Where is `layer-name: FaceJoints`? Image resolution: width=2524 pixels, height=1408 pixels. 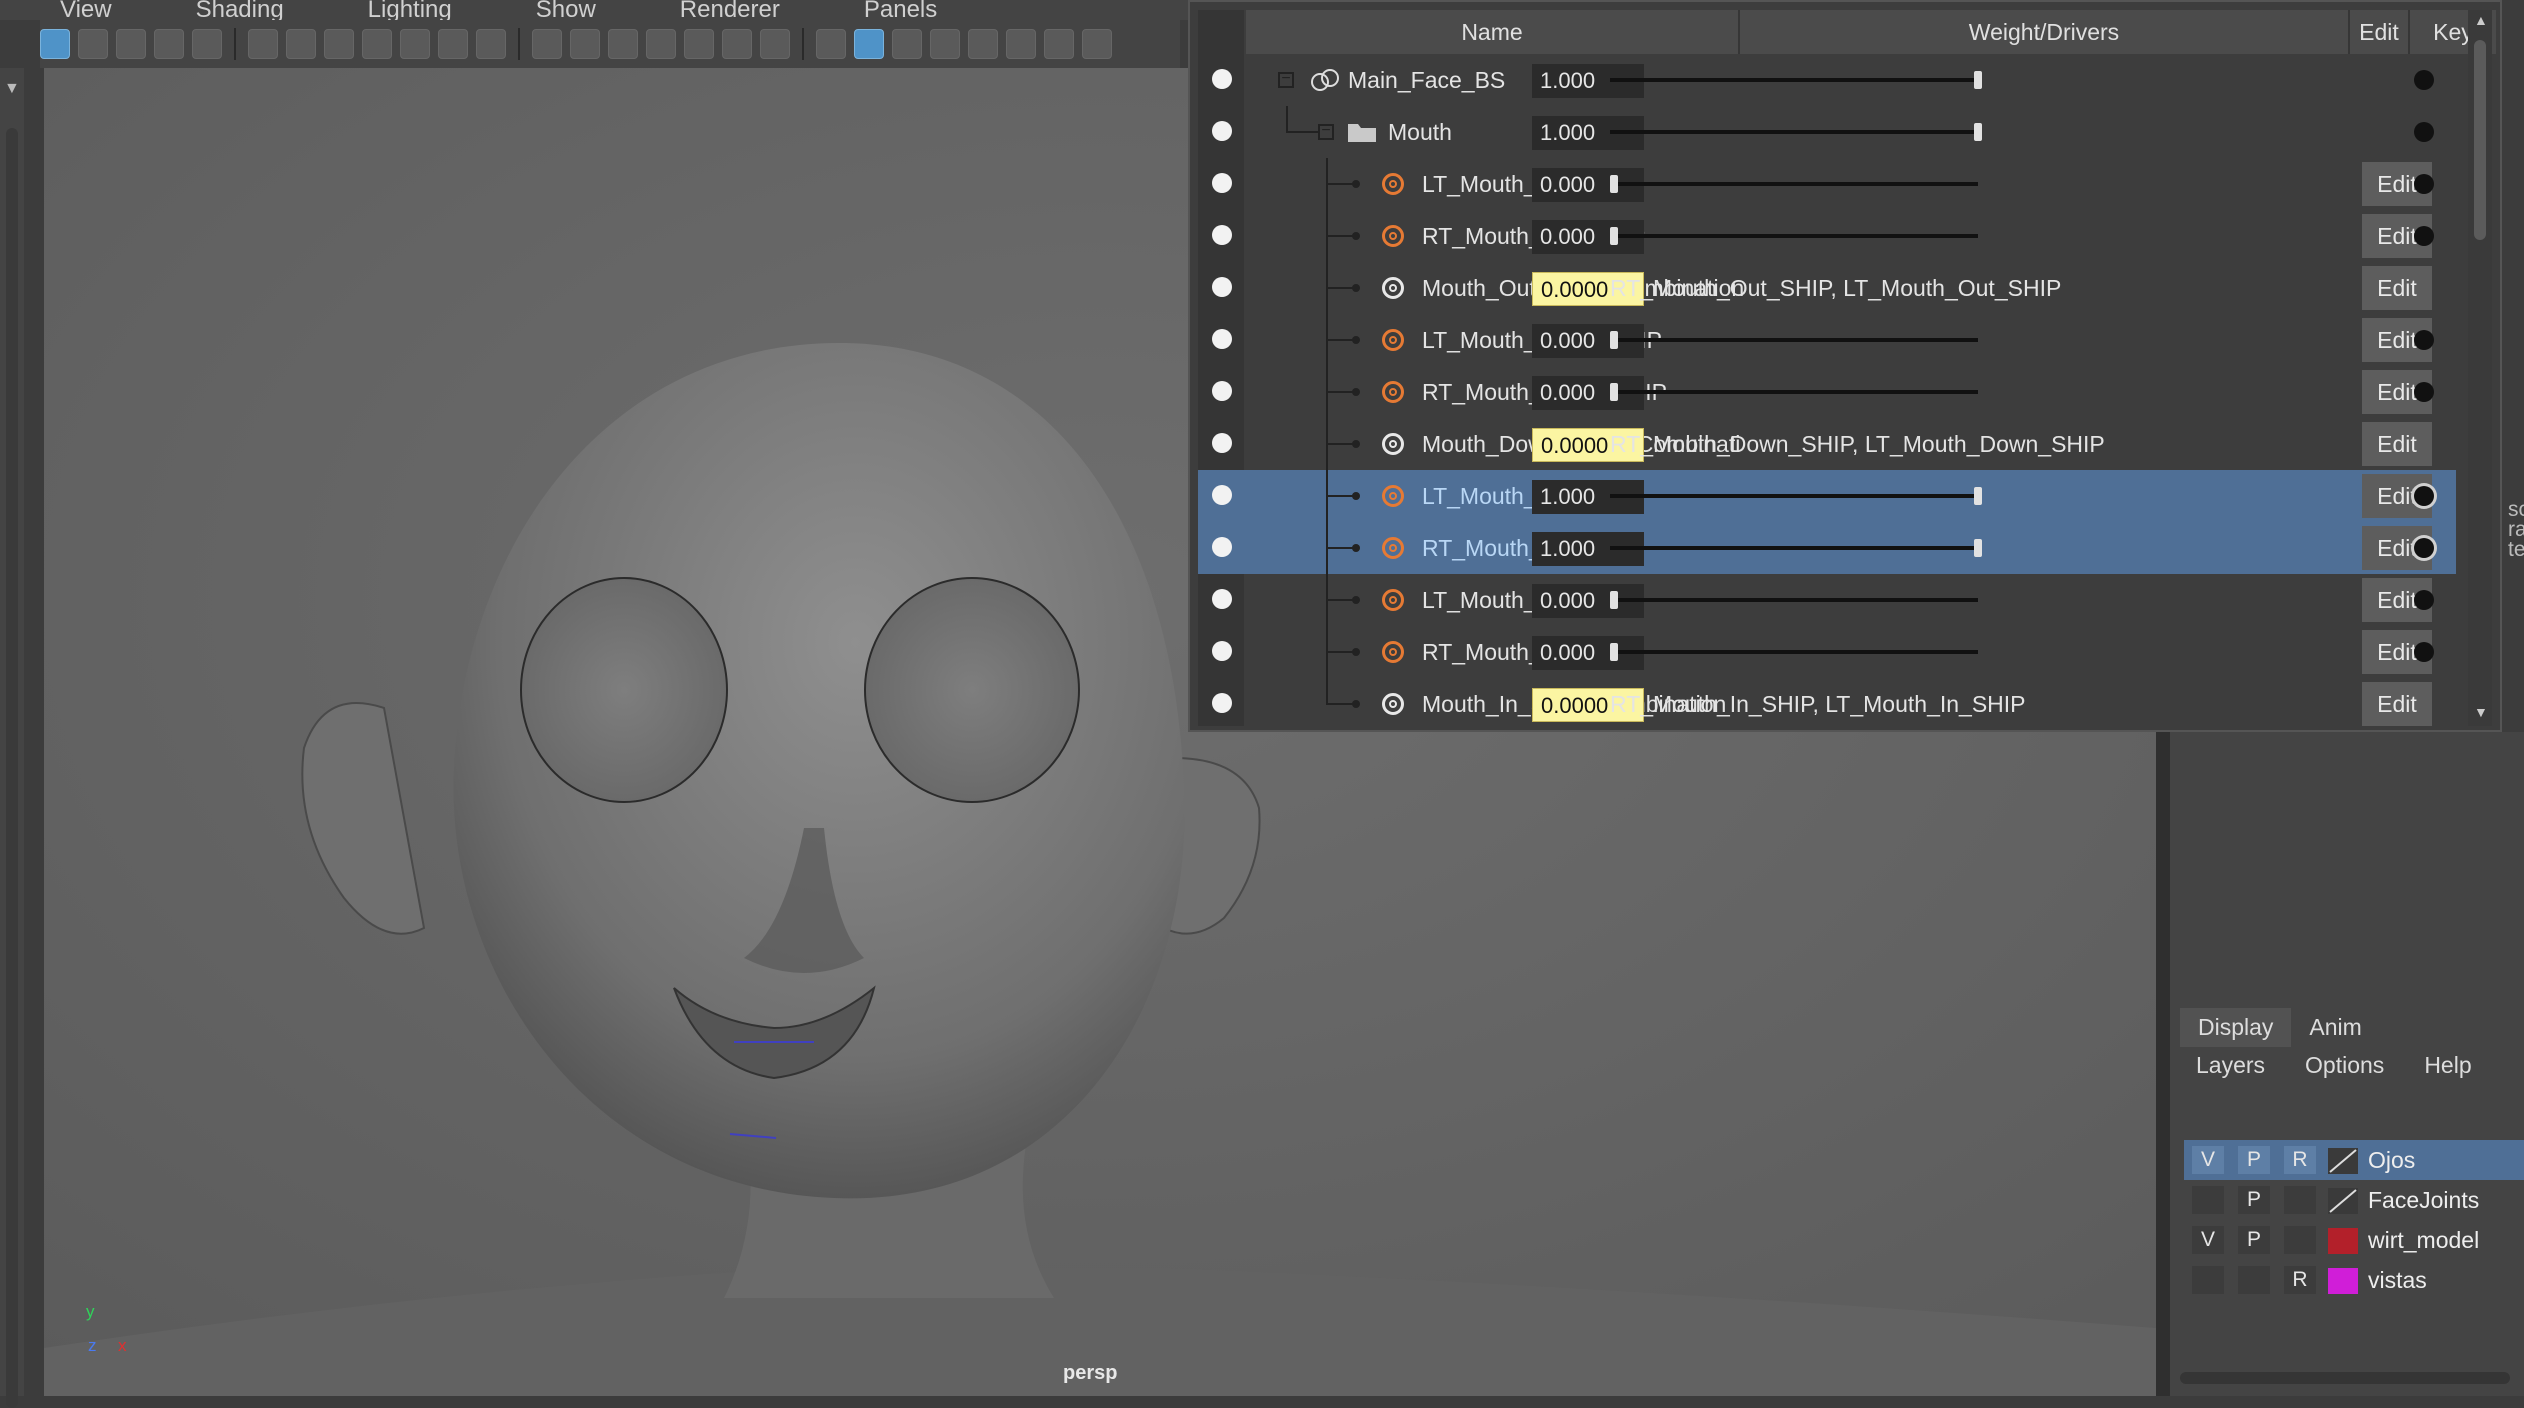
layer-name: FaceJoints is located at coordinates (2423, 1200).